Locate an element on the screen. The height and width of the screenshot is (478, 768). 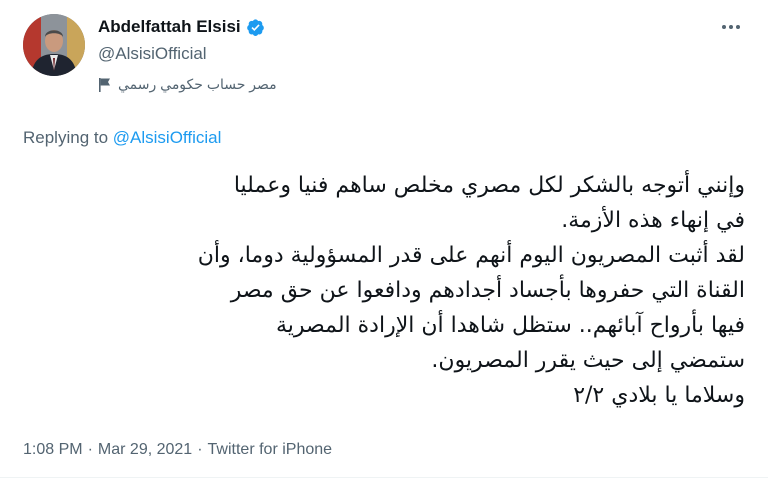
tweet-time: 1:08 PM is located at coordinates (53, 450).